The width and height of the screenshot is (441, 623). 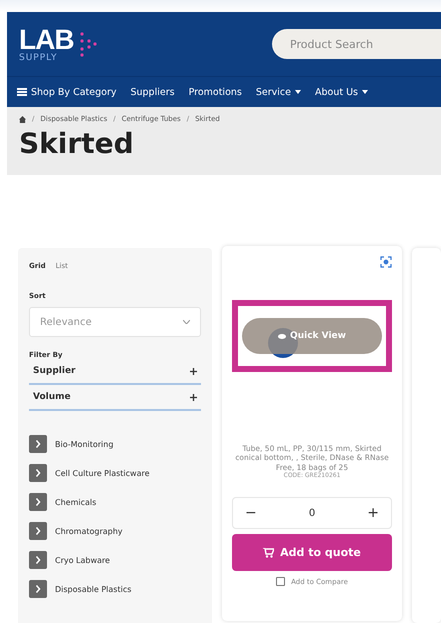 What do you see at coordinates (278, 92) in the screenshot?
I see `nav-link: Service` at bounding box center [278, 92].